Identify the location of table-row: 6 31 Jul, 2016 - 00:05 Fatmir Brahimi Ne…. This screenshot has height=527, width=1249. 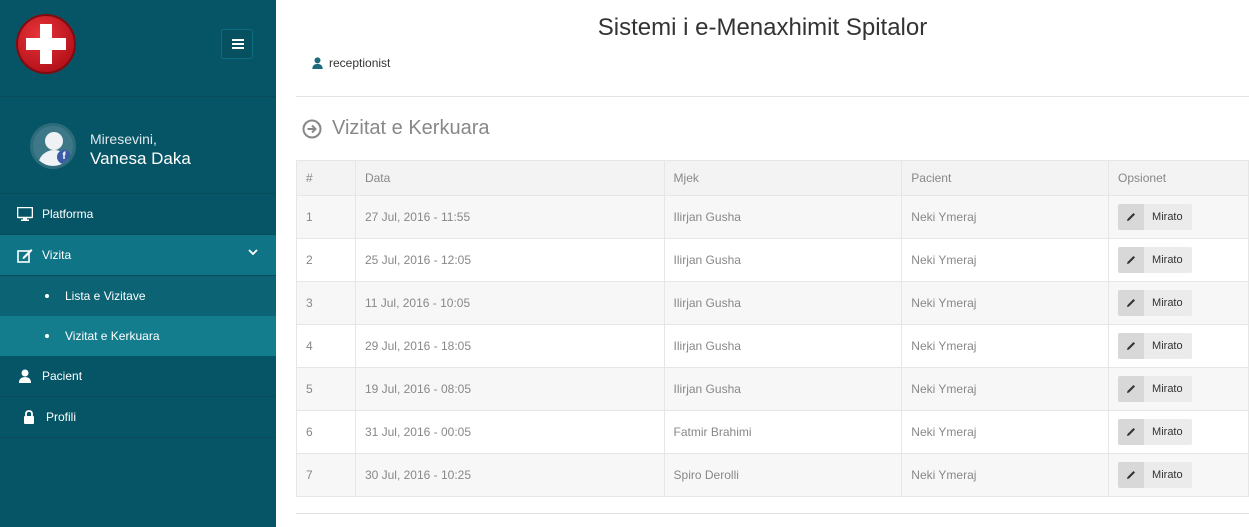
(772, 432).